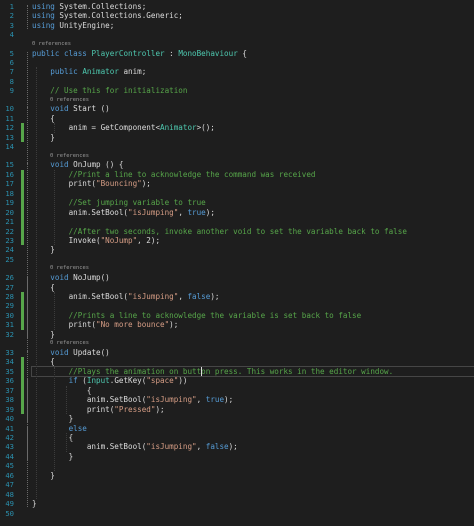 This screenshot has width=474, height=526. Describe the element at coordinates (253, 352) in the screenshot. I see `code-line: void Update()` at that location.